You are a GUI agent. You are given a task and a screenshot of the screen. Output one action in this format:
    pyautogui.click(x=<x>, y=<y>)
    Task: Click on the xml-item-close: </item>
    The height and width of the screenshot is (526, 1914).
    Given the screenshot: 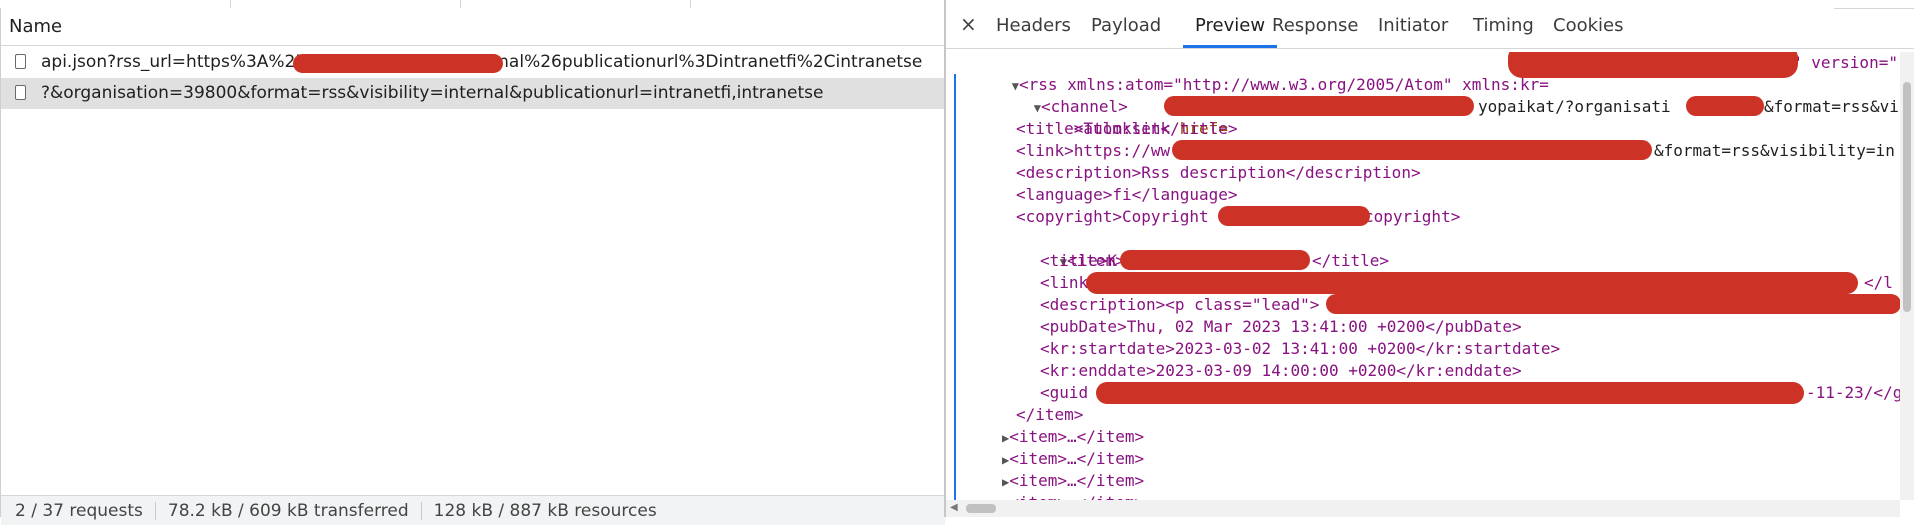 What is the action you would take?
    pyautogui.click(x=1050, y=414)
    